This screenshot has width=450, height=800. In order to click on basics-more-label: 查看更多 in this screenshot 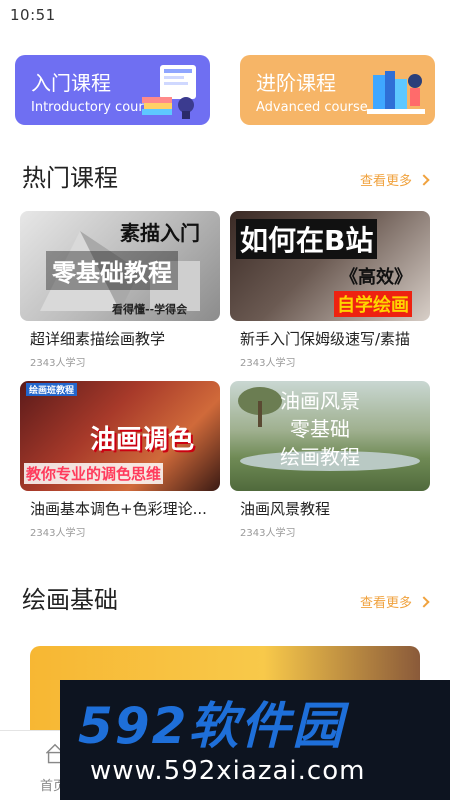, I will do `click(385, 603)`.